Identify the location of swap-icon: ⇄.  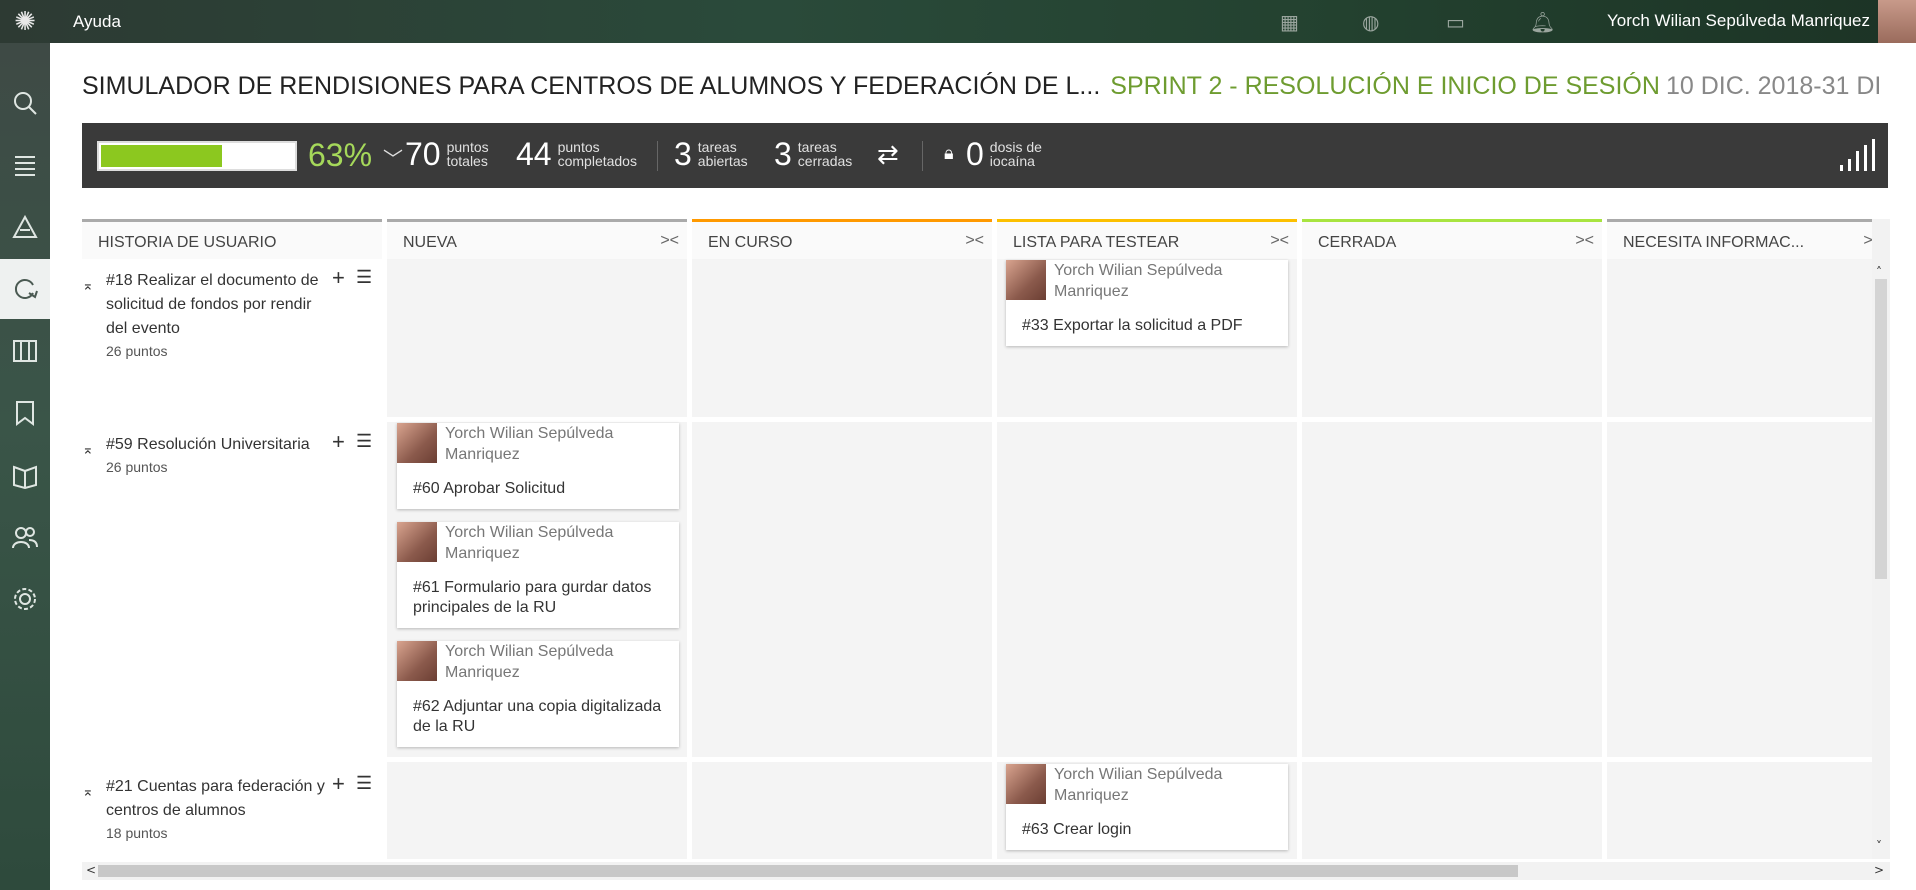
(888, 154).